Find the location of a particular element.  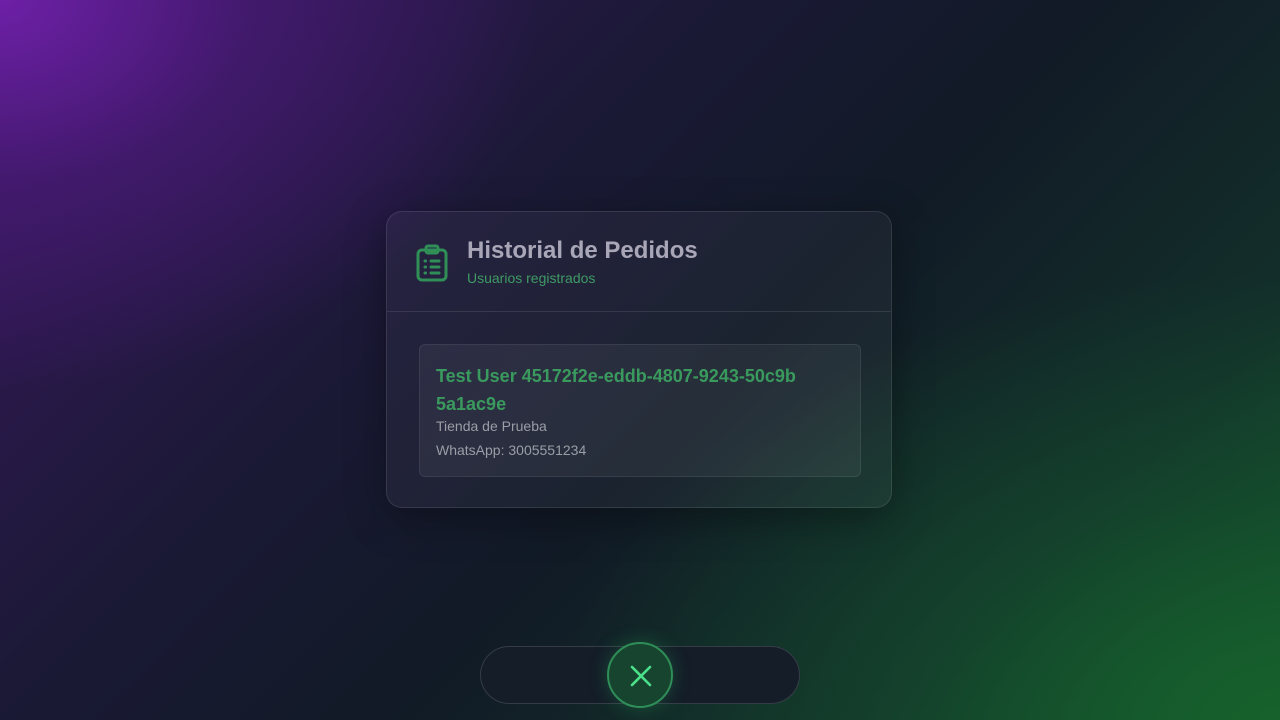

clipboard-list-icon is located at coordinates (432, 263).